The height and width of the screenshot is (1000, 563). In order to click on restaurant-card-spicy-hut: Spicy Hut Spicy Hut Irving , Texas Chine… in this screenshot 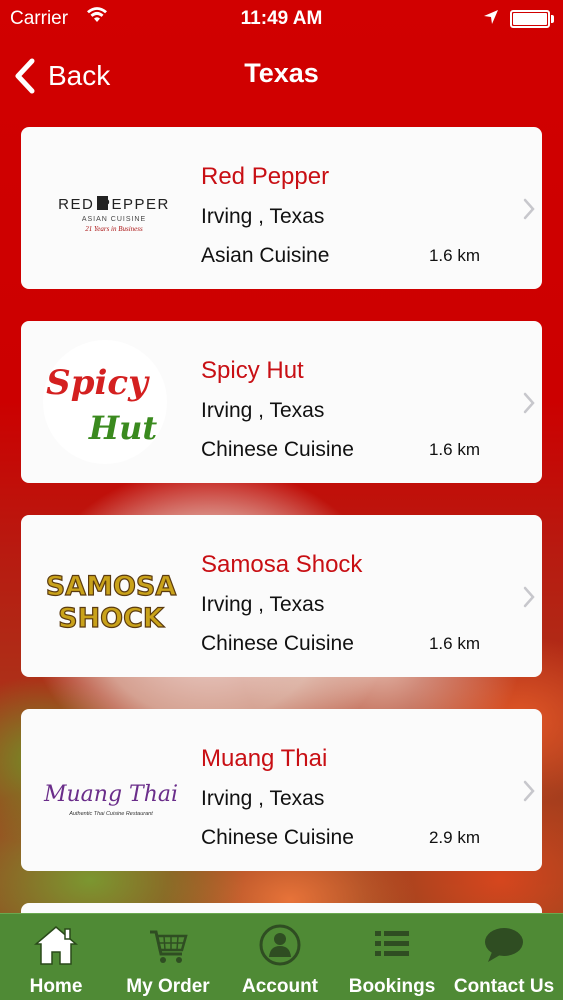, I will do `click(281, 402)`.